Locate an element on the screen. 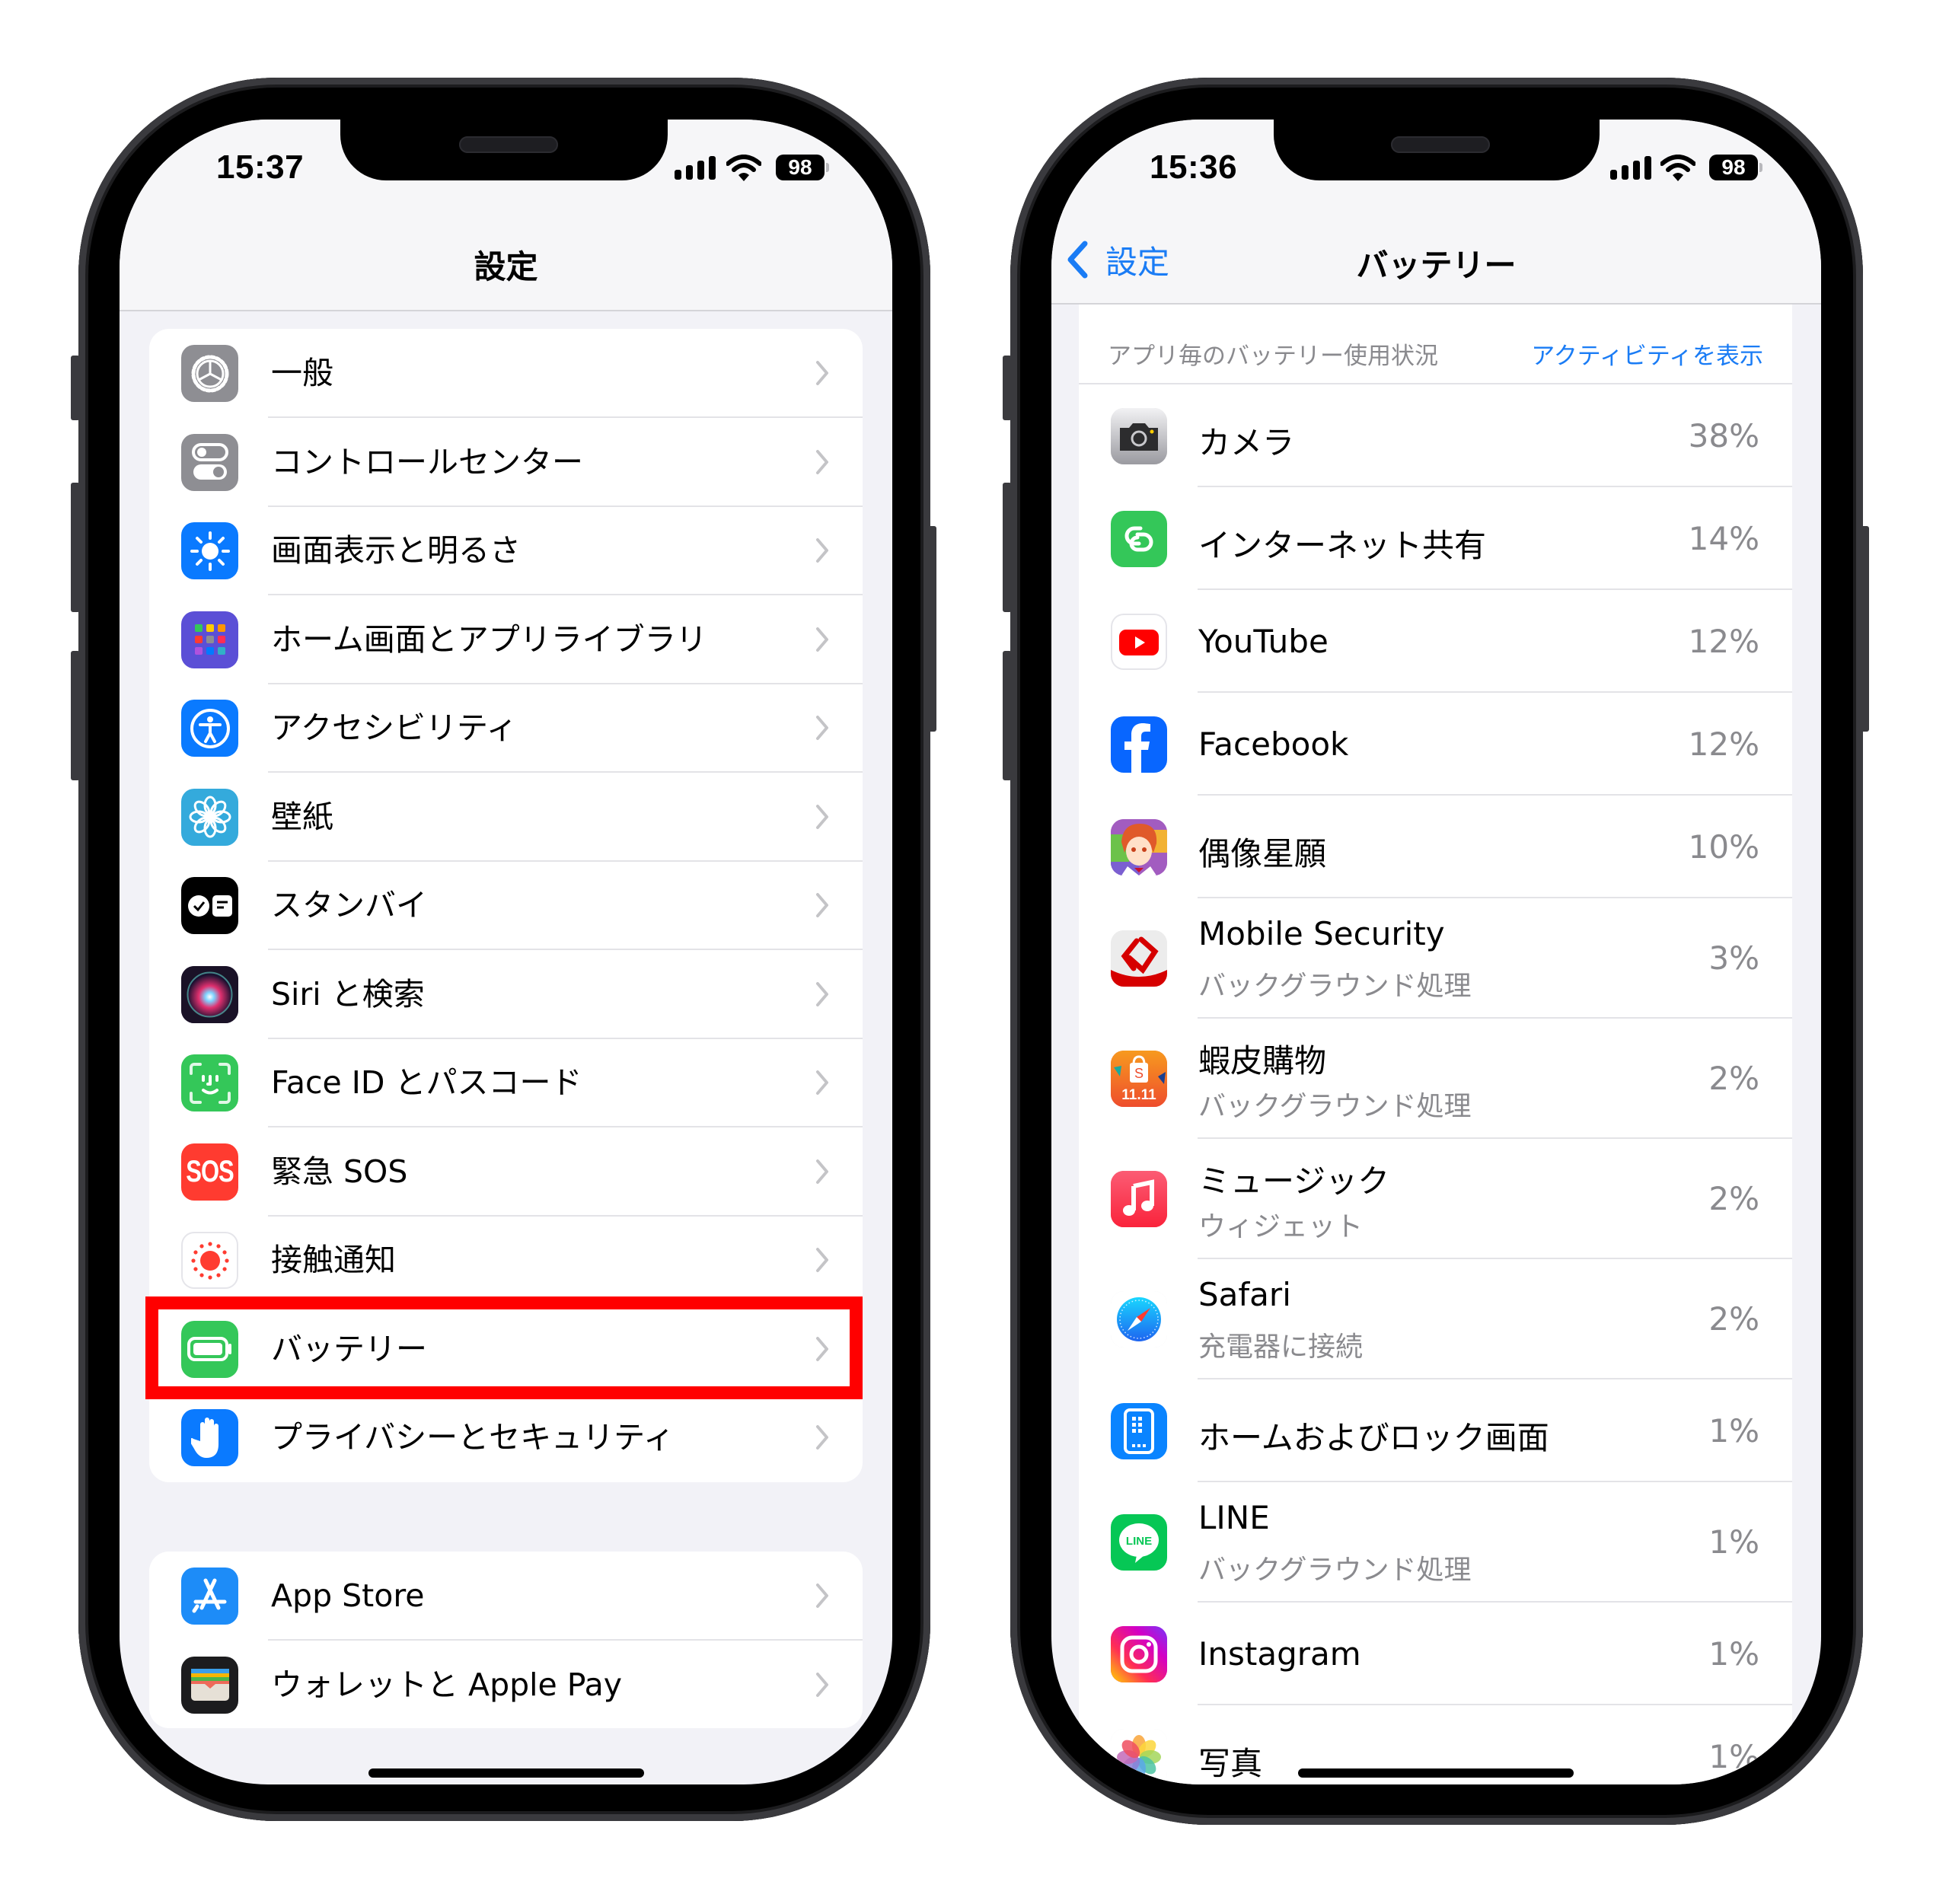 The width and height of the screenshot is (1949, 1904). settings-row-sun: 画面表示と明るさ is located at coordinates (506, 550).